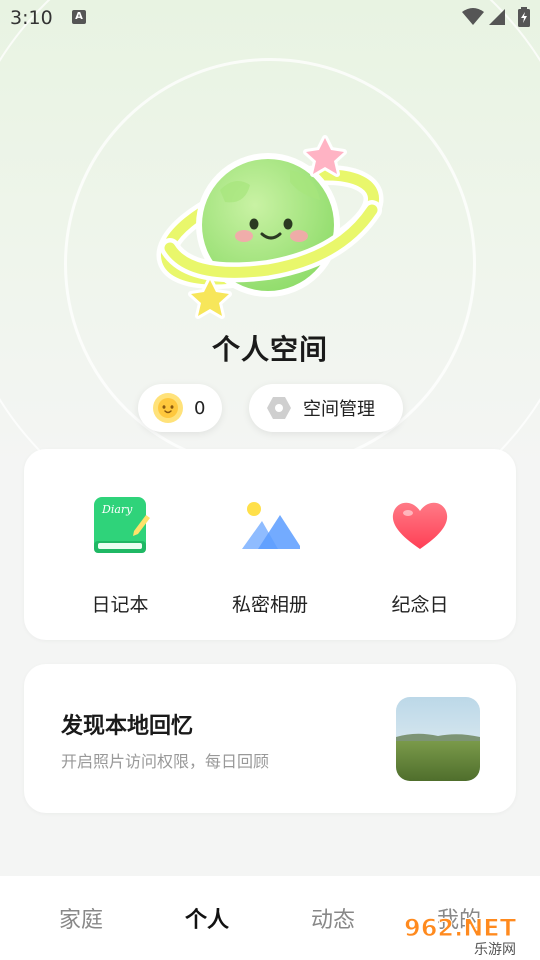 The width and height of the screenshot is (540, 960). I want to click on landscape-thumbnail, so click(438, 739).